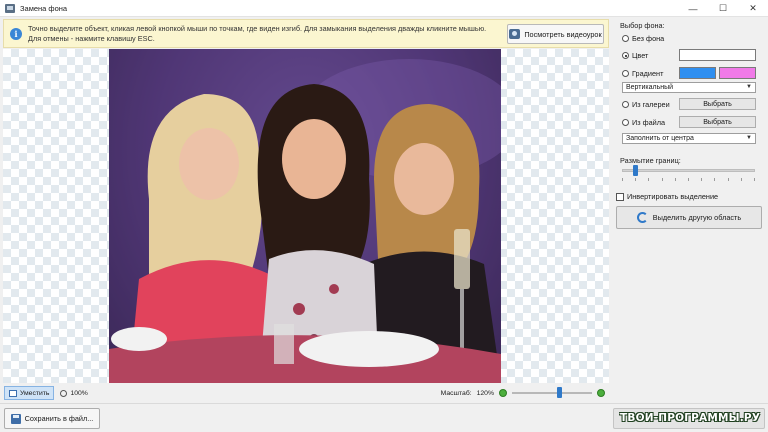 Image resolution: width=768 pixels, height=432 pixels. Describe the element at coordinates (503, 393) in the screenshot. I see `zoom-out-button` at that location.